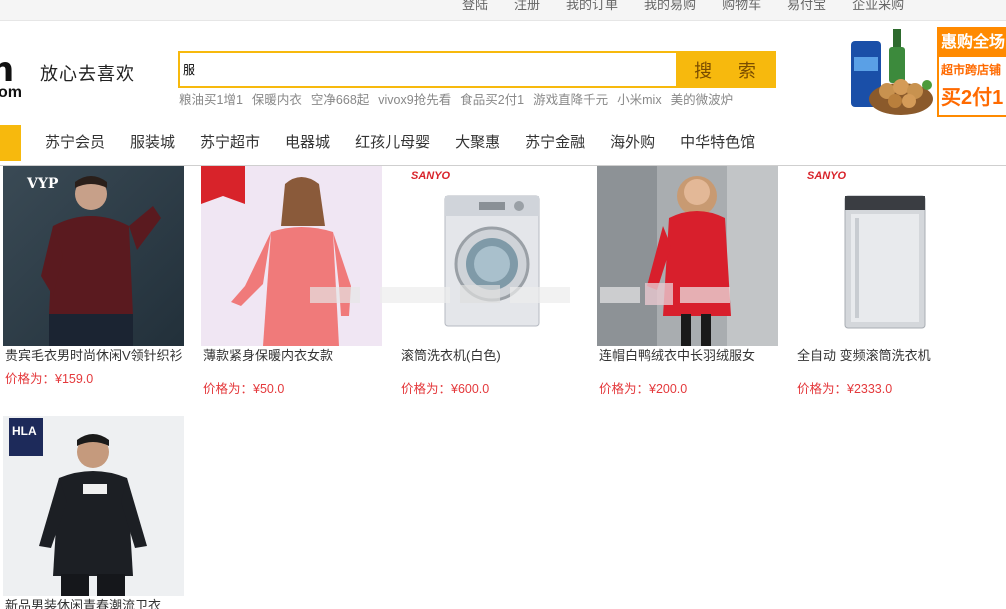 This screenshot has width=1006, height=609. Describe the element at coordinates (632, 143) in the screenshot. I see `nav-item-overseas: 海外购` at that location.